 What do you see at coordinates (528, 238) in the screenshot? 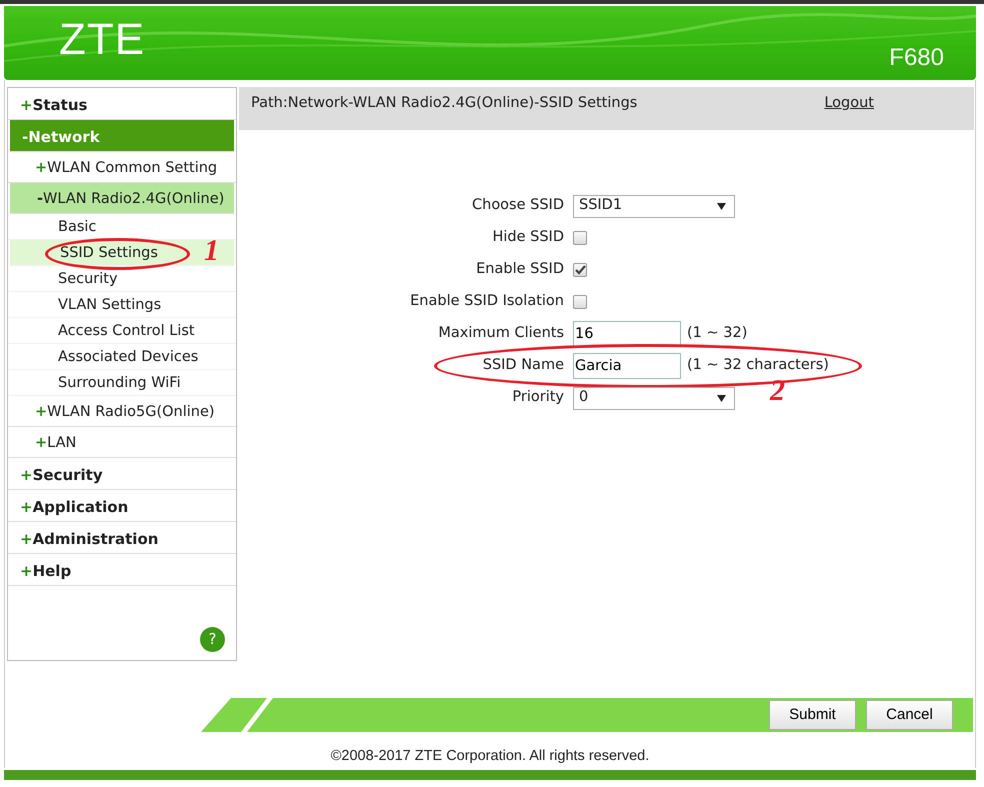
I see `field-label: Hide SSID` at bounding box center [528, 238].